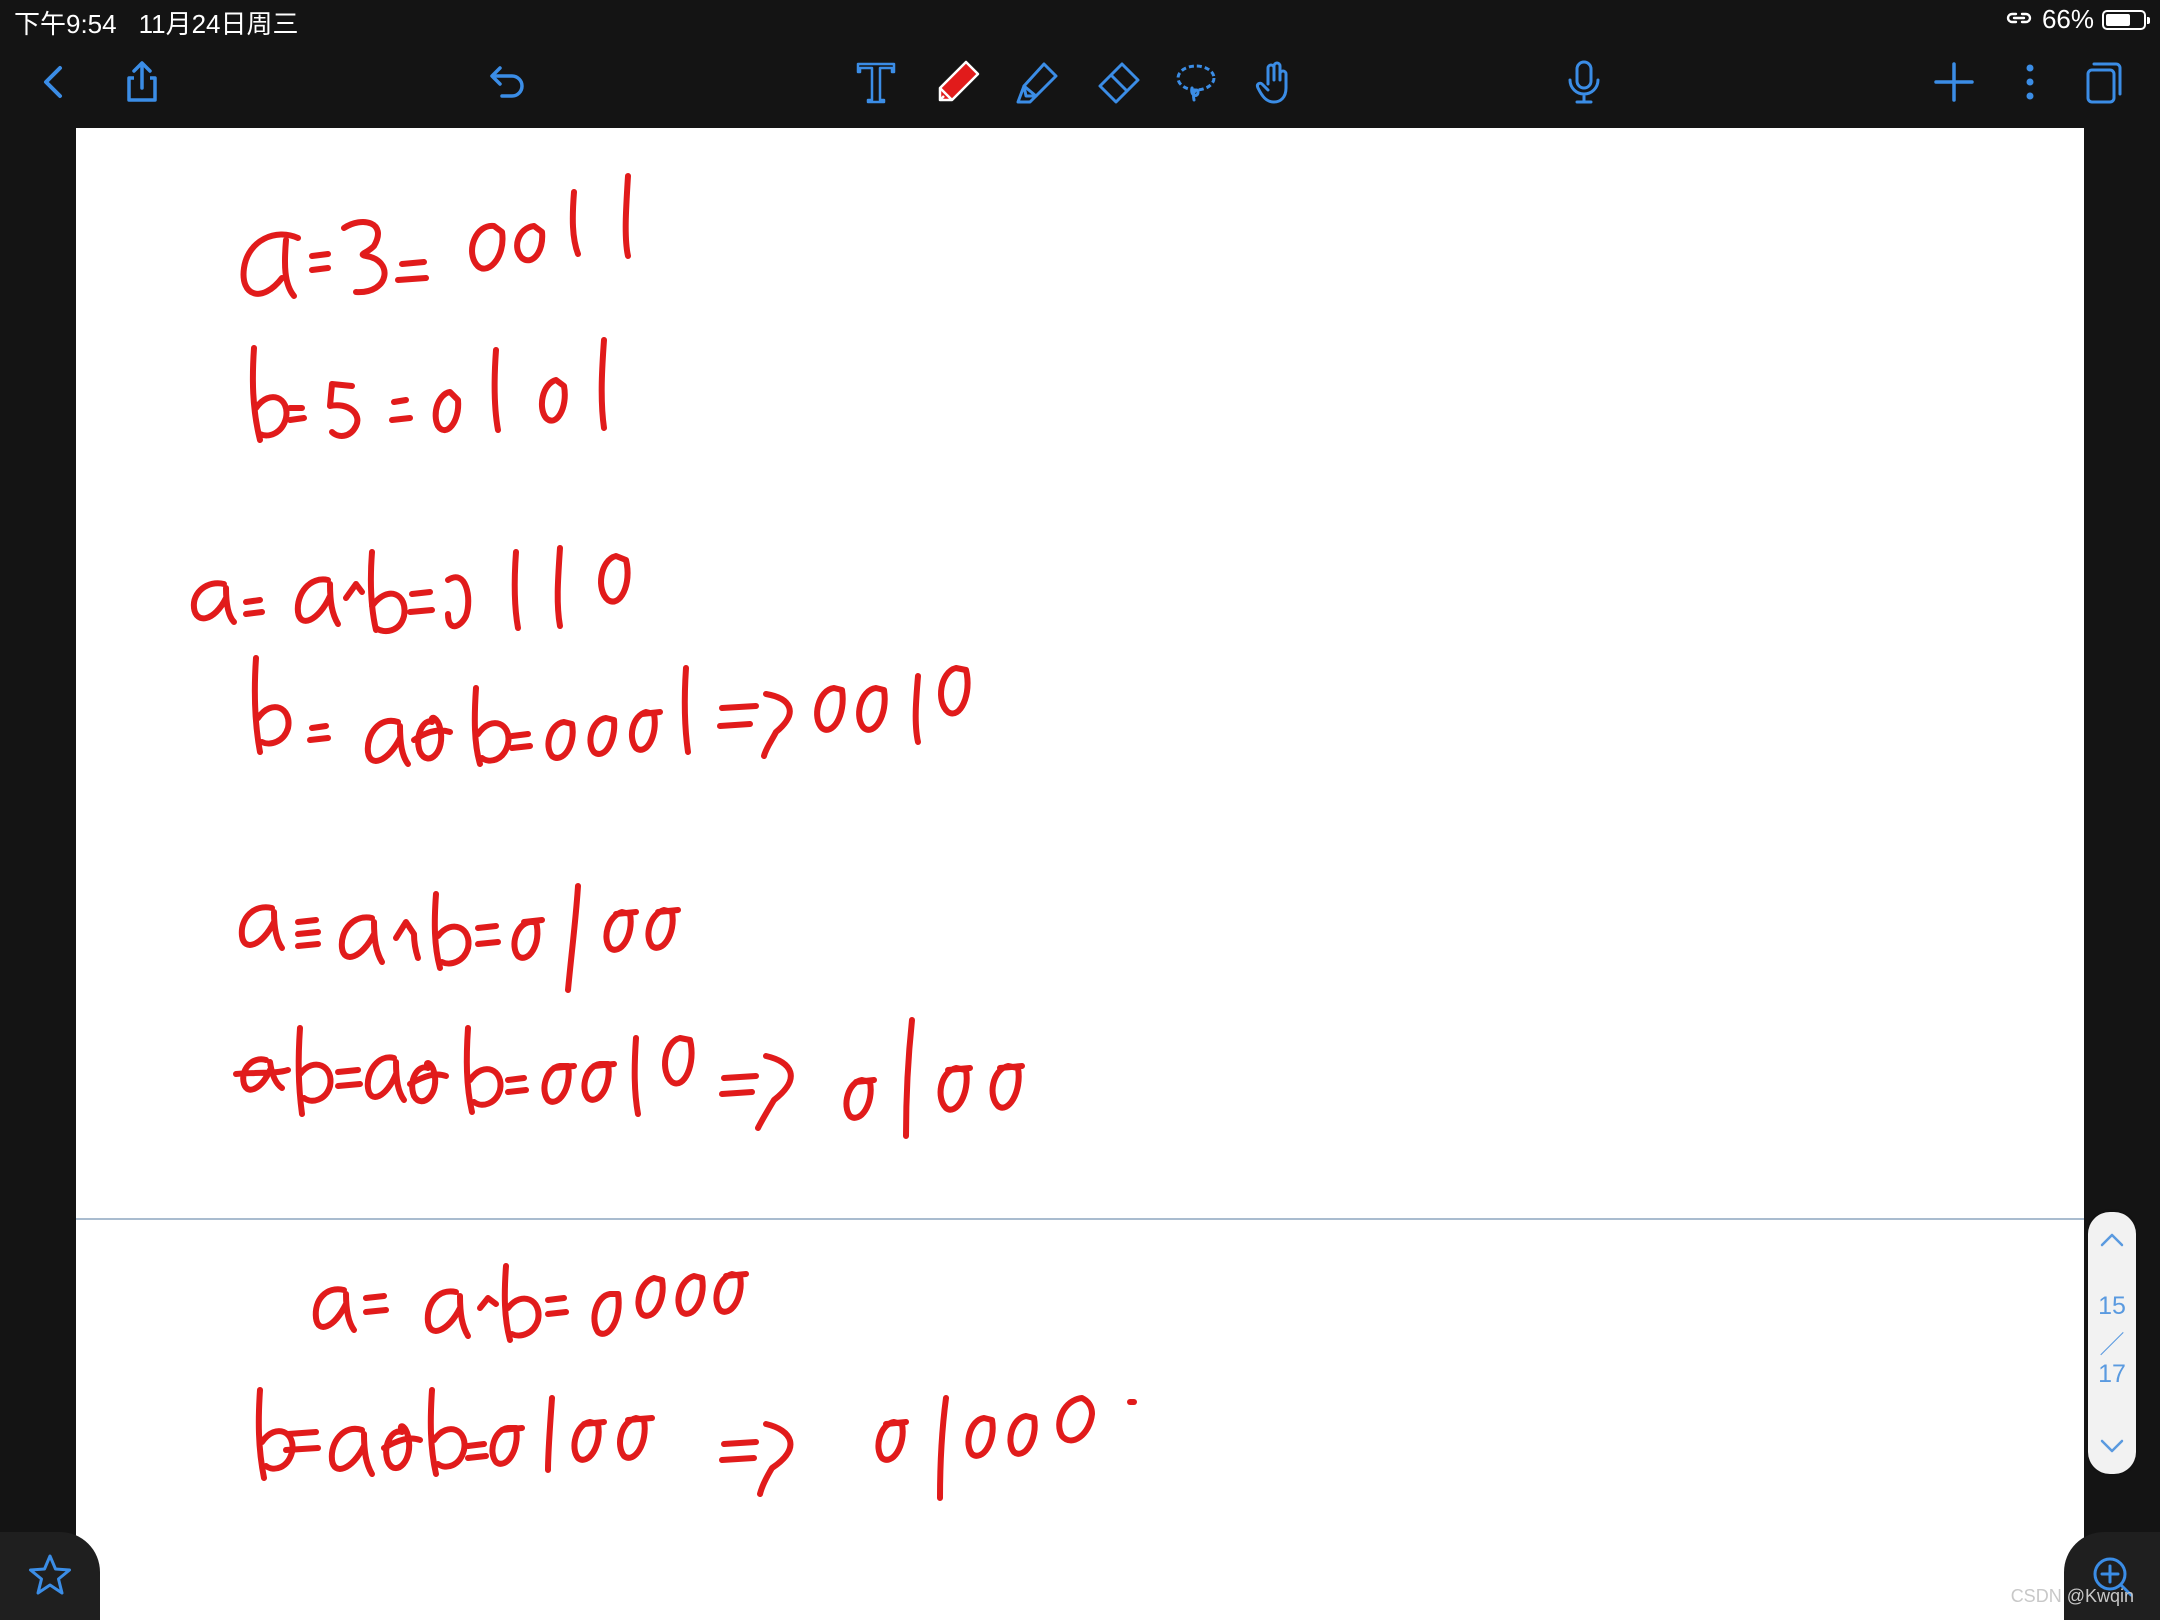 The width and height of the screenshot is (2160, 1620). I want to click on page-down-icon, so click(2112, 1446).